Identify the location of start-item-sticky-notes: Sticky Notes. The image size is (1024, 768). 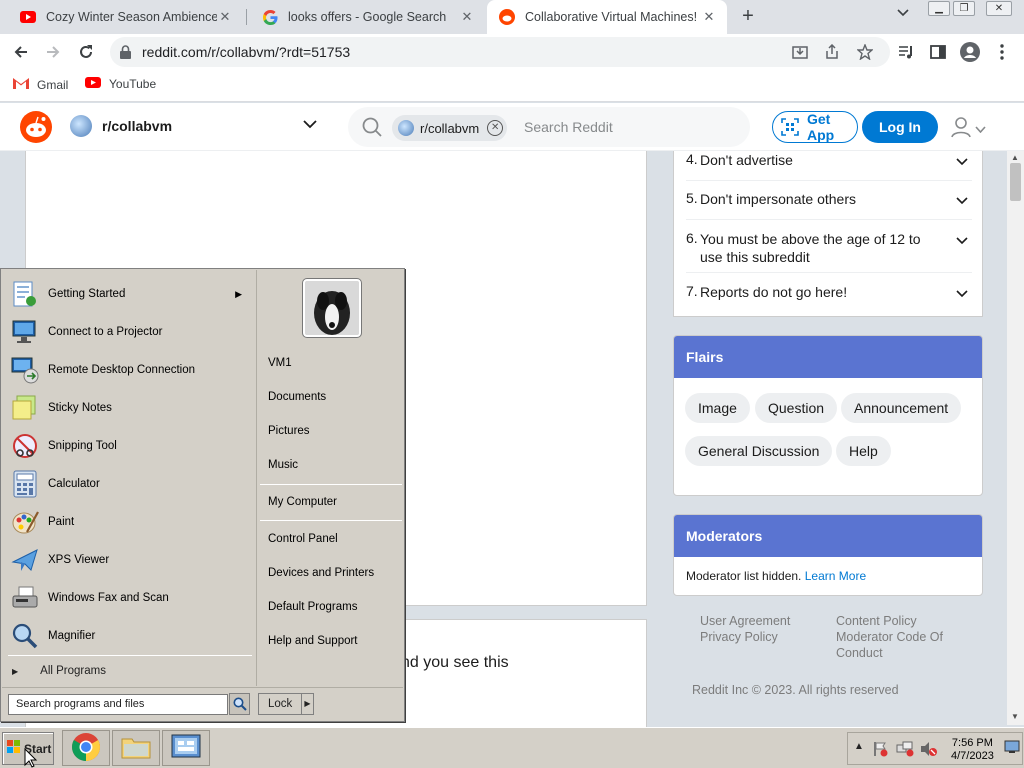
(130, 408).